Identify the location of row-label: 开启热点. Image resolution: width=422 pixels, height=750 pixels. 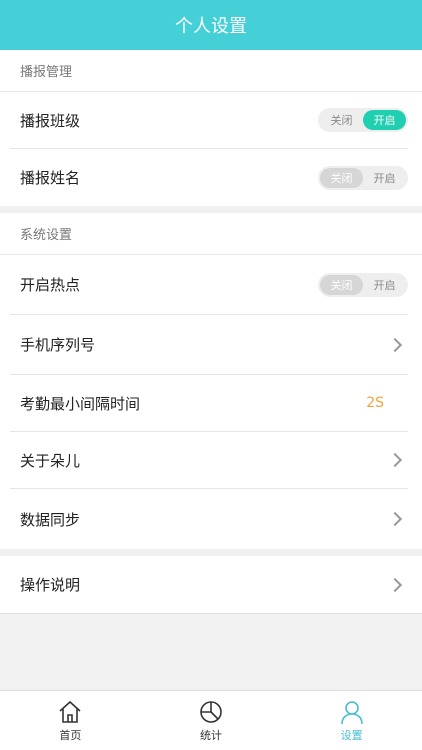
(50, 285).